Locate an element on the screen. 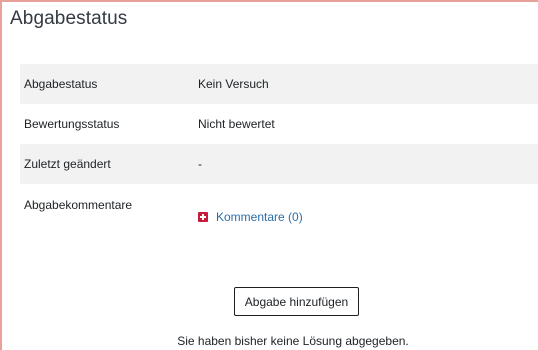 Image resolution: width=538 pixels, height=350 pixels. row-value: Nicht bewertet is located at coordinates (236, 124).